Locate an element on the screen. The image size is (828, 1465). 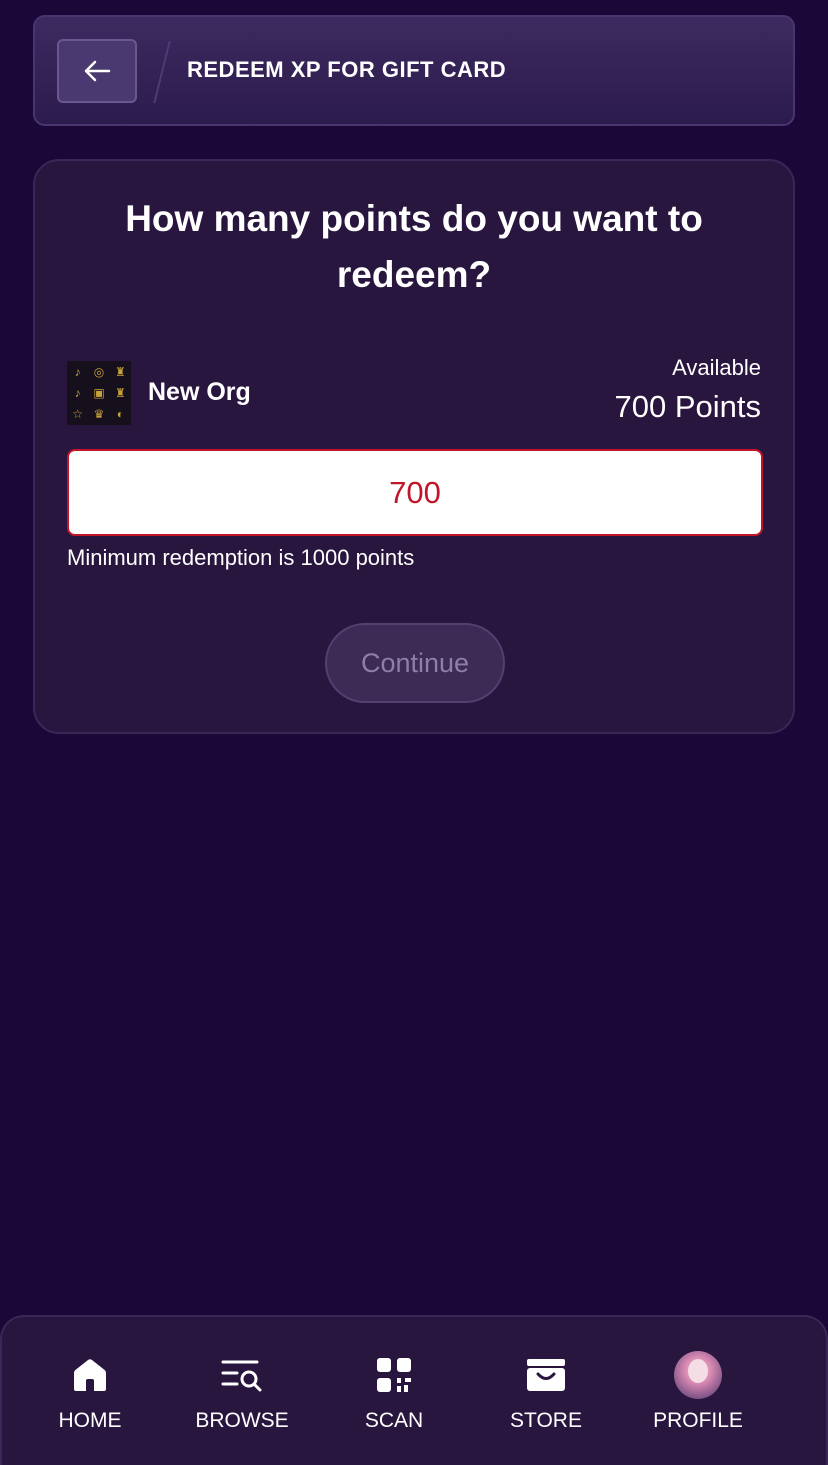
page-title: REDEEM XP FOR GIFT CARD is located at coordinates (347, 69).